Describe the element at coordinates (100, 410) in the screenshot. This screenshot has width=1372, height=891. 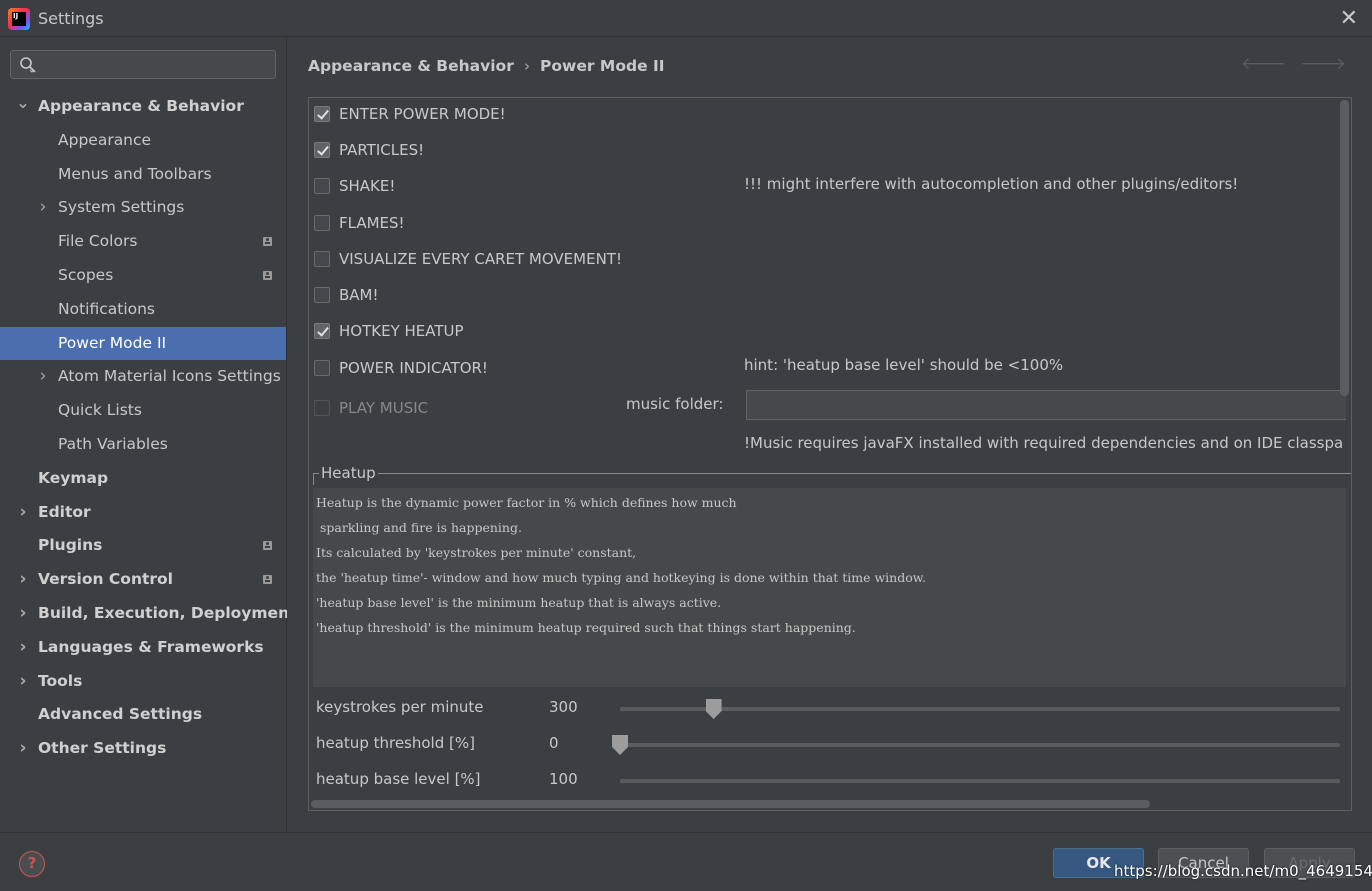
I see `sidebar-item-label: Quick Lists` at that location.